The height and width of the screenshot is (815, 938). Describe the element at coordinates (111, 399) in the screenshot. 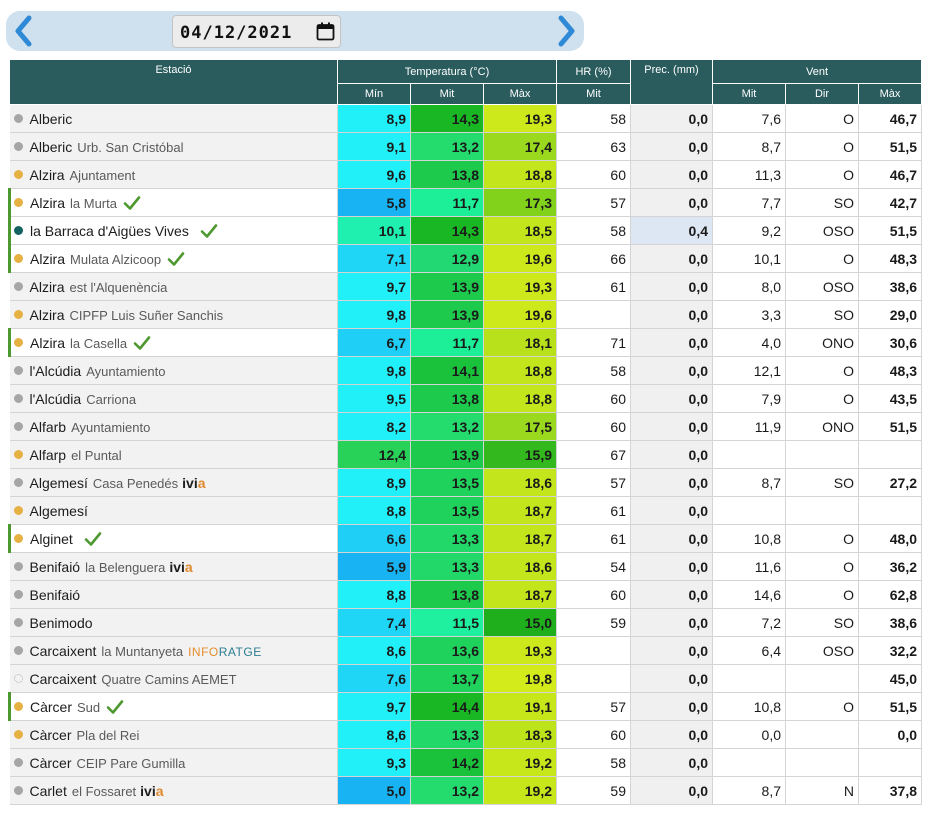

I see `station-location: Carriona` at that location.